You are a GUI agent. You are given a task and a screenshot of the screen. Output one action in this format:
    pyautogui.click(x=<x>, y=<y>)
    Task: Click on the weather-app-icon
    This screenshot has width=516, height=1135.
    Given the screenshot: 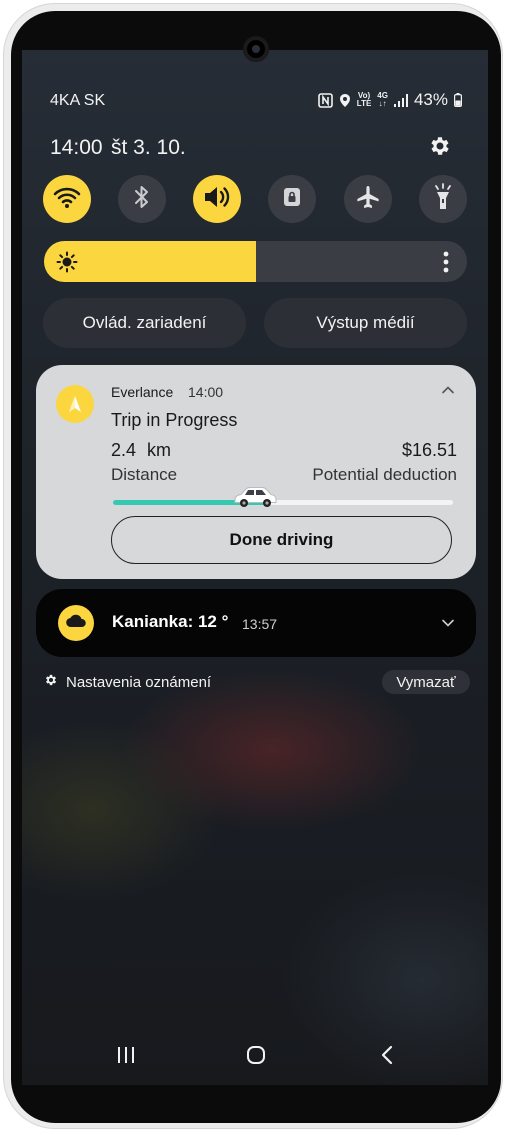 What is the action you would take?
    pyautogui.click(x=76, y=623)
    